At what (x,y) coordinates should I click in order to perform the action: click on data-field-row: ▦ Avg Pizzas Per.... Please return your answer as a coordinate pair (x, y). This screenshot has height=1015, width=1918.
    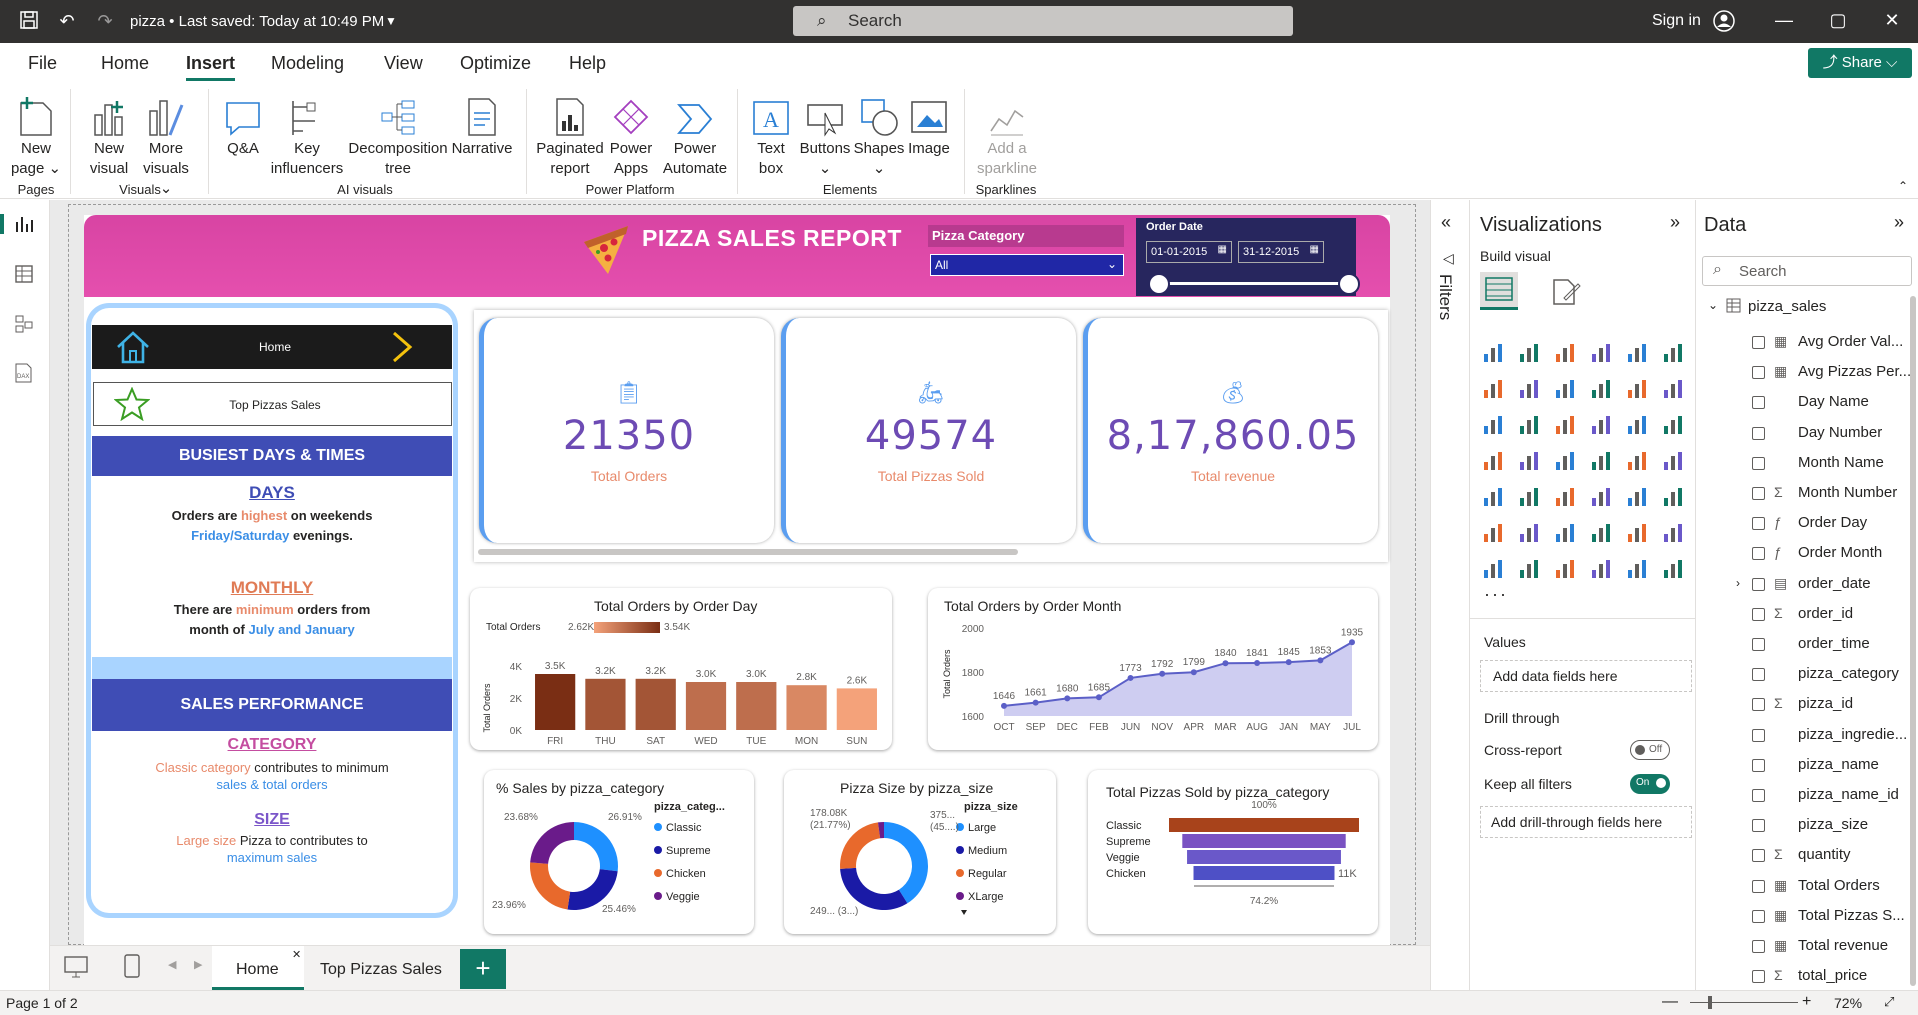
    Looking at the image, I should click on (1823, 373).